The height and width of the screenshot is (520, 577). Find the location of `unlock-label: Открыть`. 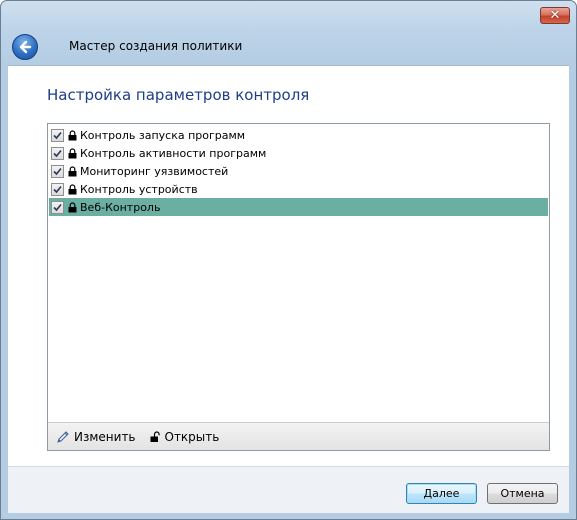

unlock-label: Открыть is located at coordinates (192, 436).